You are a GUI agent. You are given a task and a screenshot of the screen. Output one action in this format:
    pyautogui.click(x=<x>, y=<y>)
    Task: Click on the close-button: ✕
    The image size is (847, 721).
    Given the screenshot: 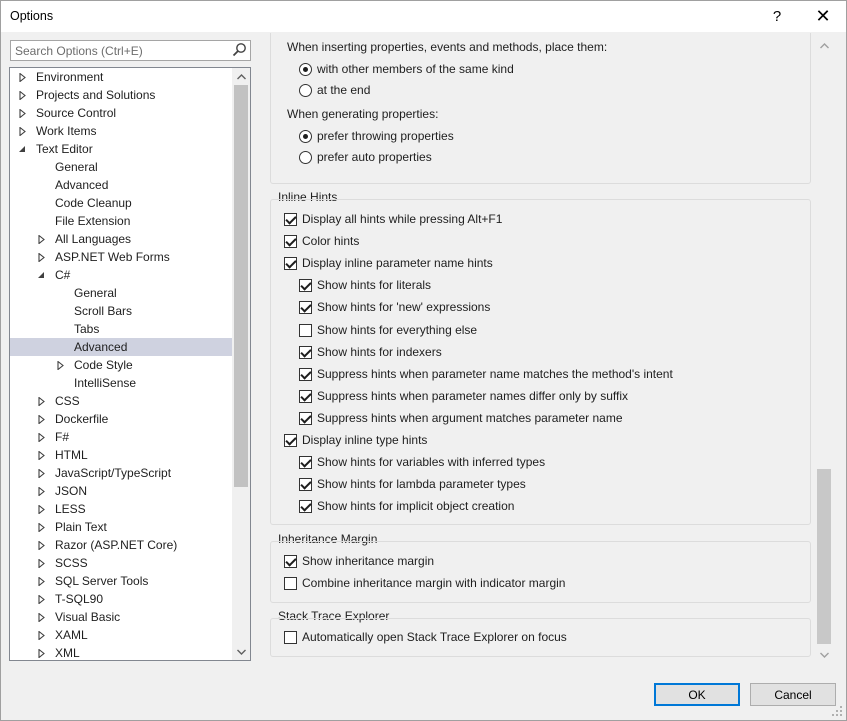 What is the action you would take?
    pyautogui.click(x=823, y=16)
    